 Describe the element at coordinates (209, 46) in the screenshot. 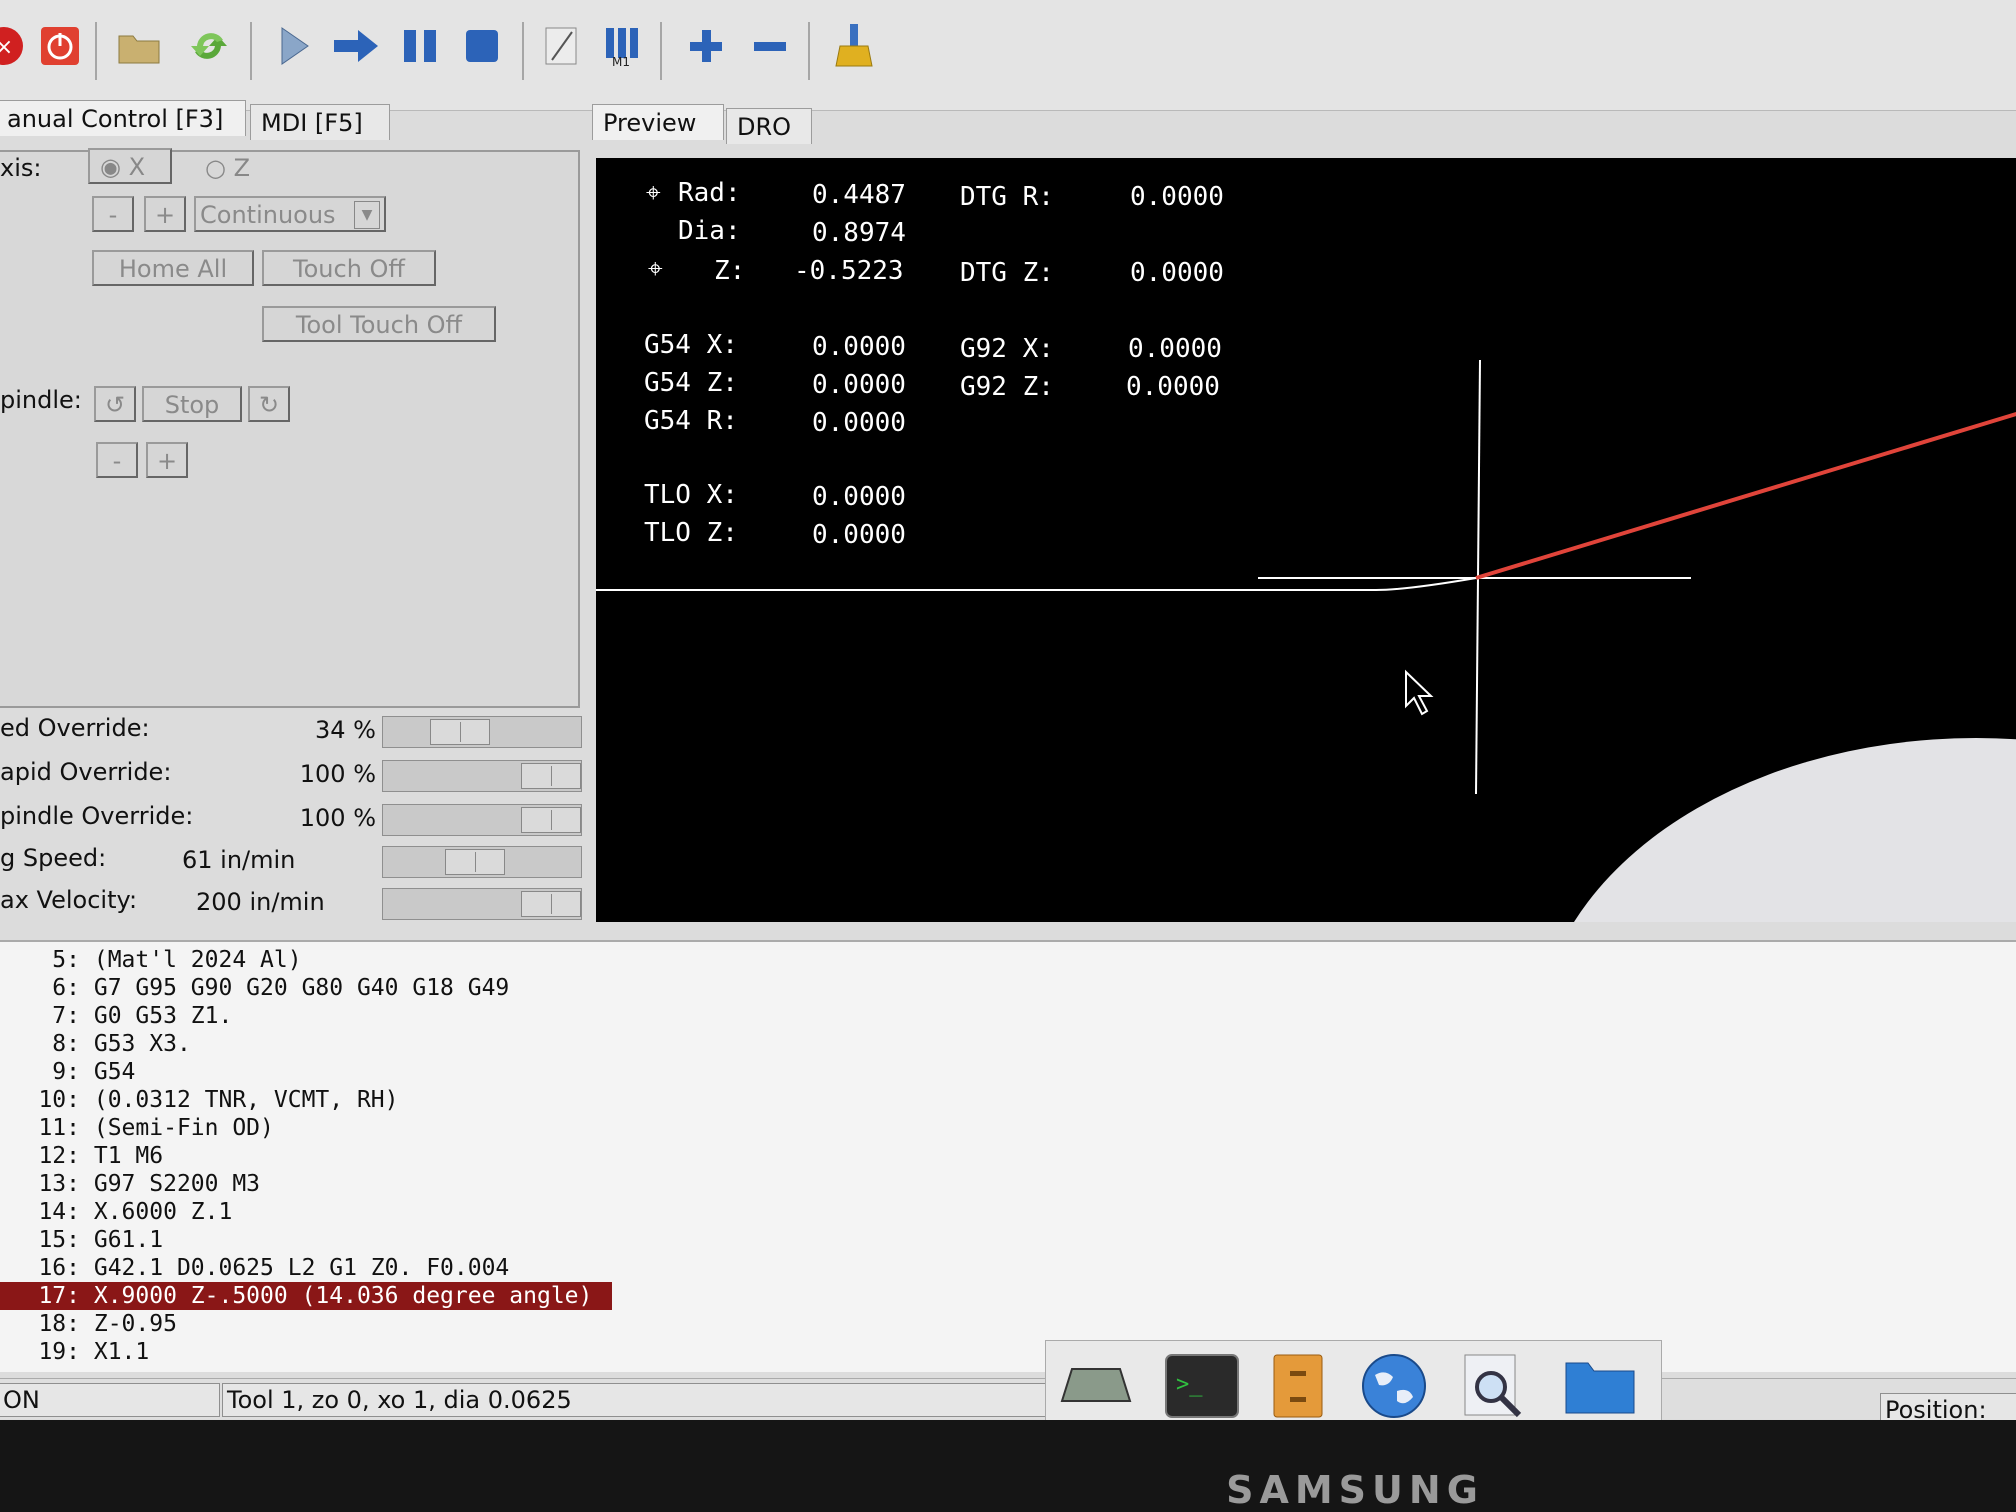

I see `reload-button` at that location.